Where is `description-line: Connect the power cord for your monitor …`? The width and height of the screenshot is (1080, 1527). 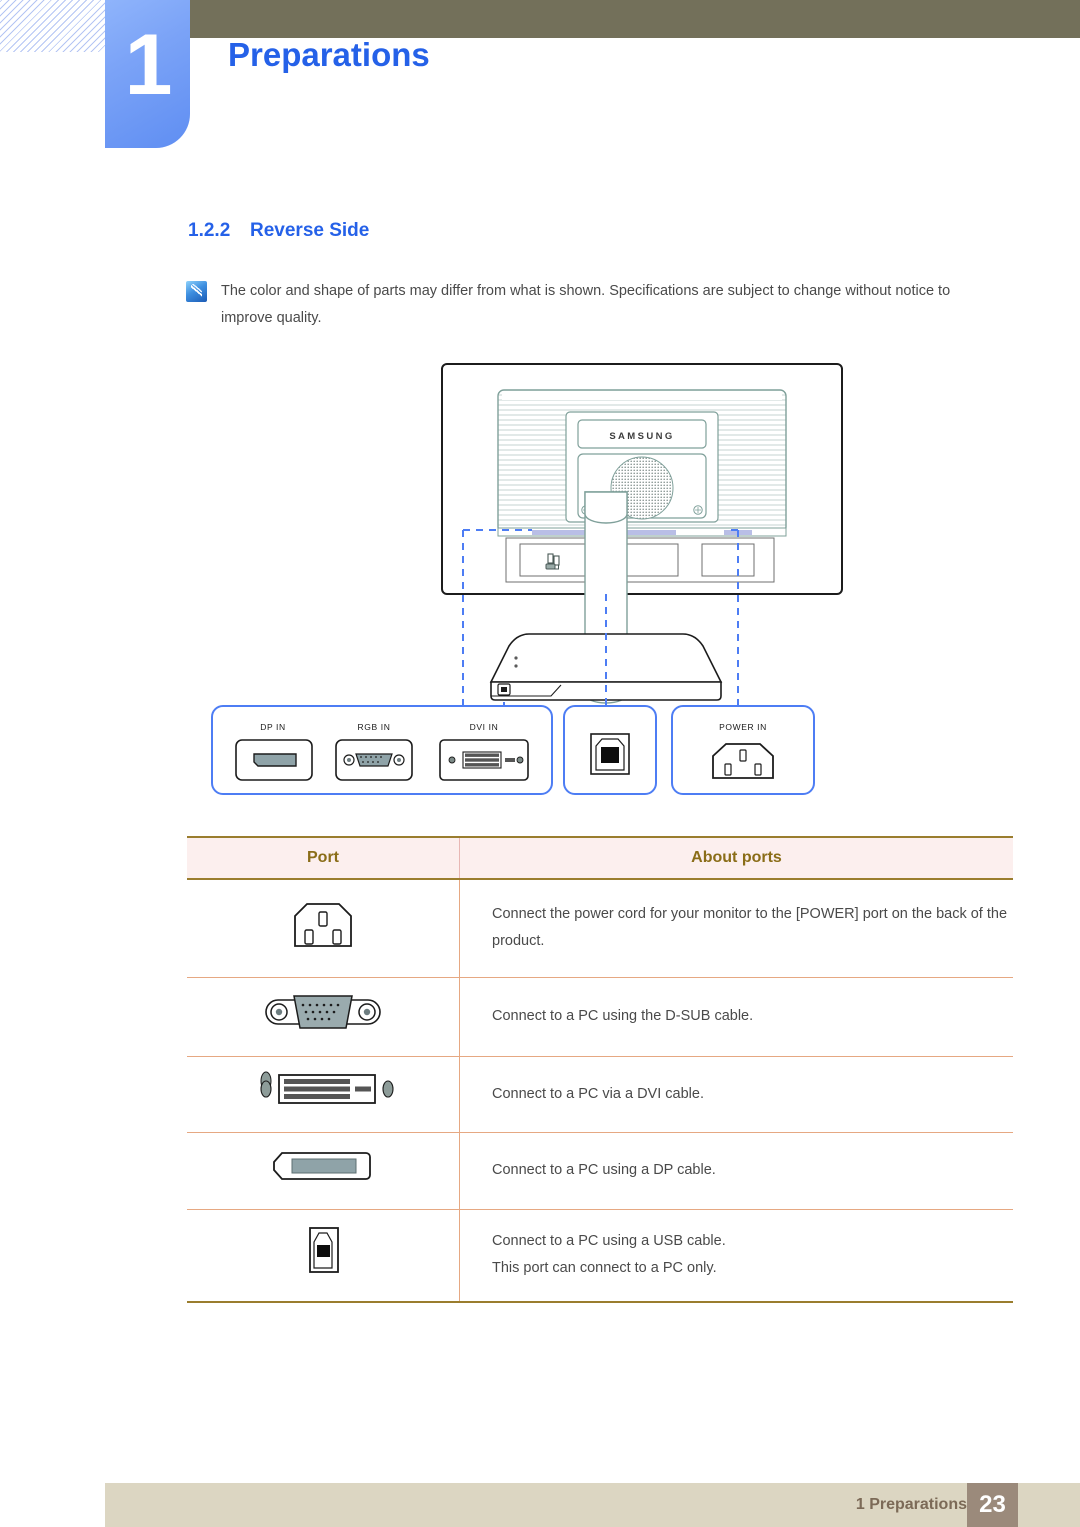 description-line: Connect the power cord for your monitor … is located at coordinates (750, 927).